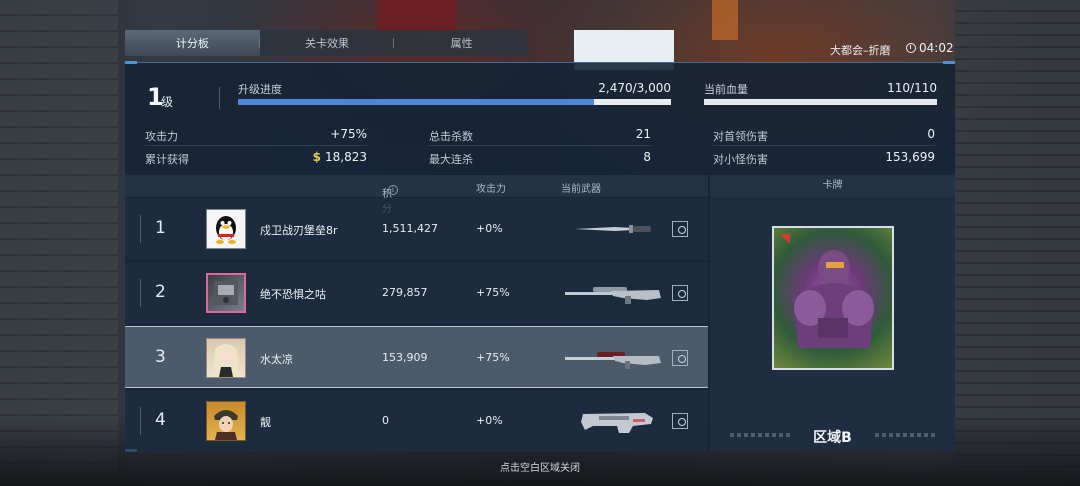 The width and height of the screenshot is (1080, 486). Describe the element at coordinates (160, 228) in the screenshot. I see `player-rank: 1` at that location.